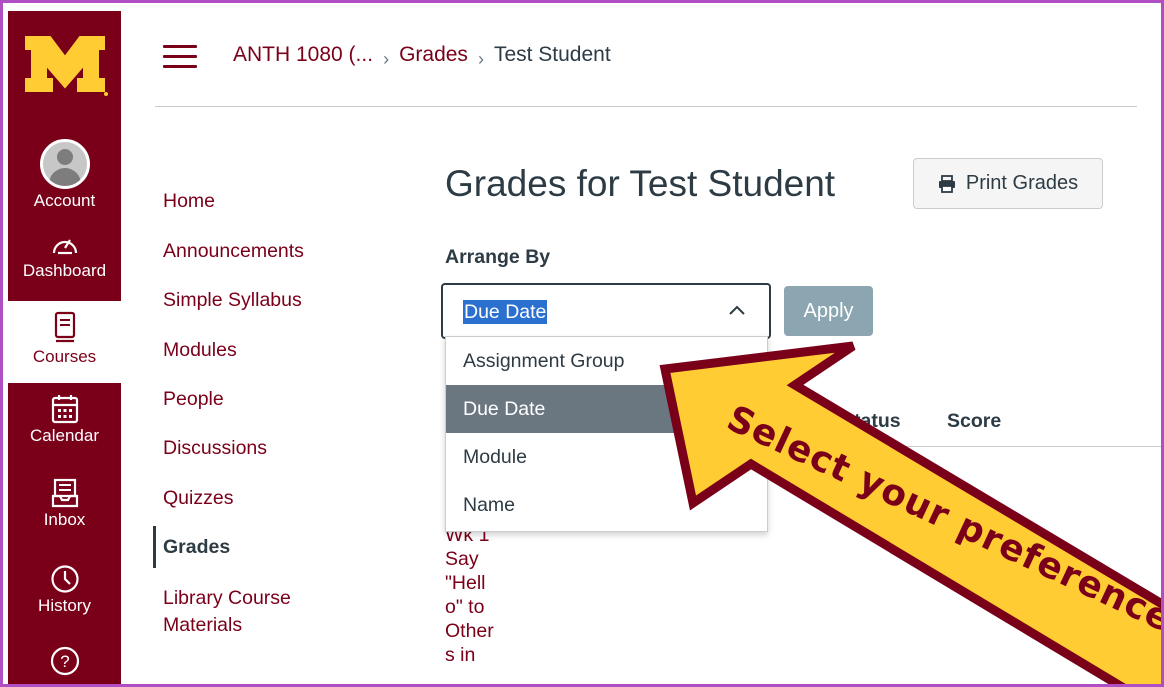 This screenshot has height=687, width=1164. I want to click on course-nav-grades: Grades, so click(196, 547).